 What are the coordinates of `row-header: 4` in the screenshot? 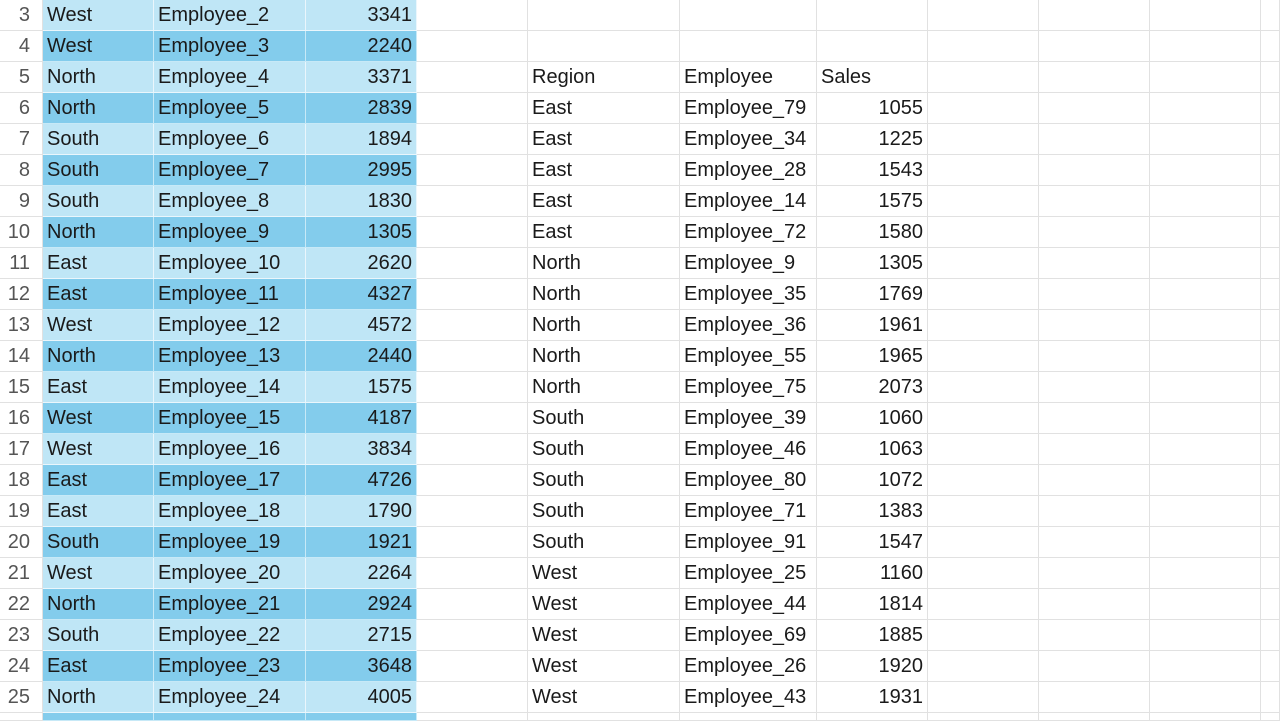 It's located at (21, 46).